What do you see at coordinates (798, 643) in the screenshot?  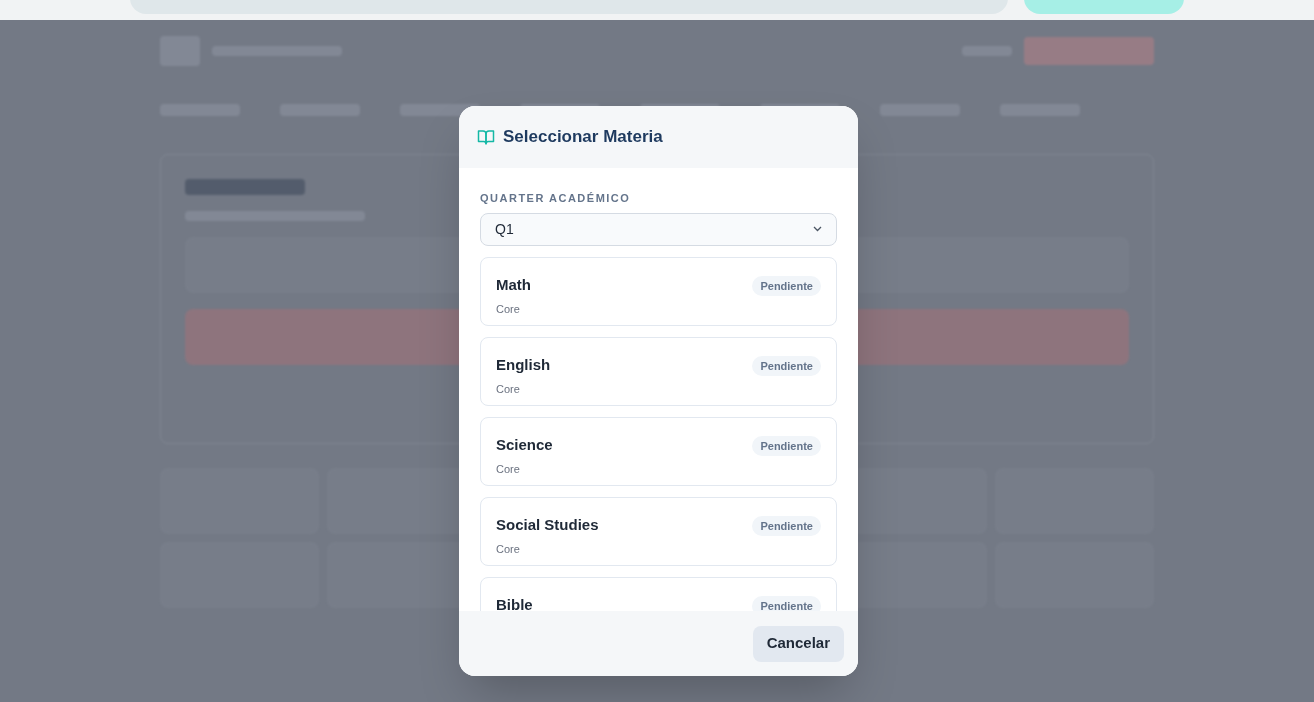 I see `cancel-button: Cancelar` at bounding box center [798, 643].